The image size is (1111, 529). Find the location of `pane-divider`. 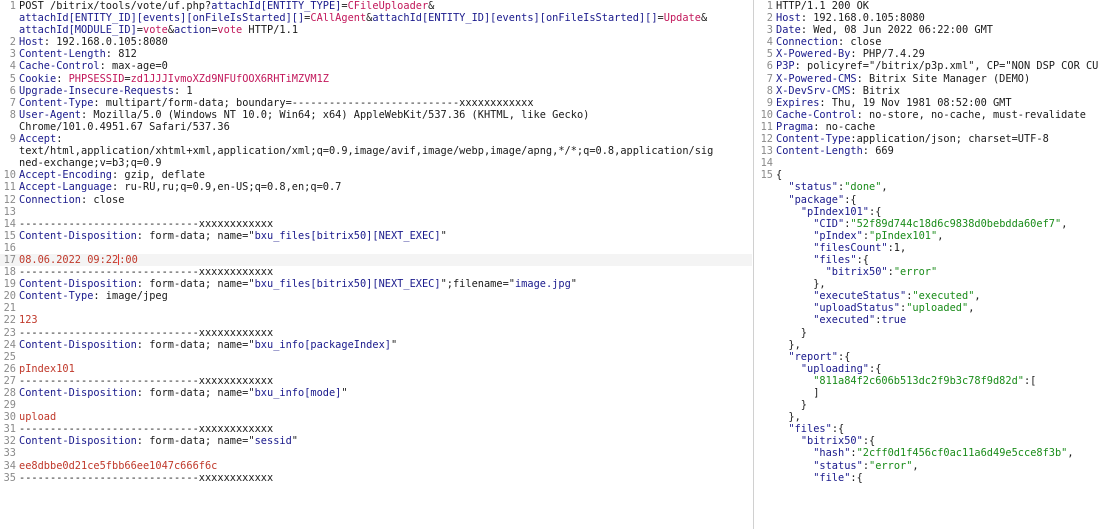

pane-divider is located at coordinates (753, 264).